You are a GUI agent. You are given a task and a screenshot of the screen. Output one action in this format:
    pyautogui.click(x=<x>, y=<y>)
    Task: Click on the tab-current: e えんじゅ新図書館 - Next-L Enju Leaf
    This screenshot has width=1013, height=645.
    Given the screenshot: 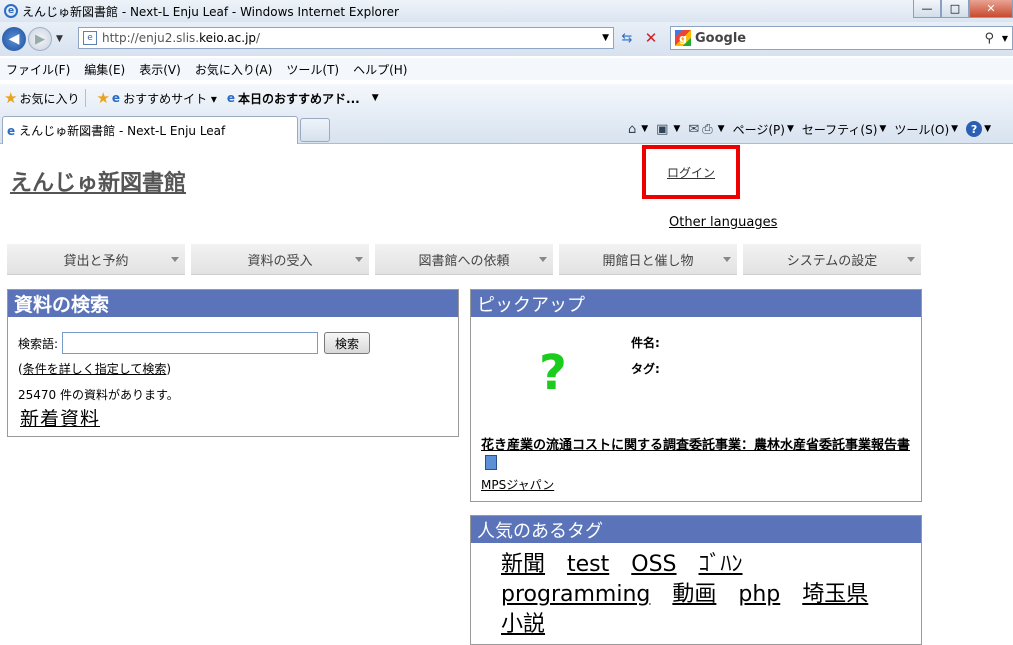 What is the action you would take?
    pyautogui.click(x=150, y=130)
    